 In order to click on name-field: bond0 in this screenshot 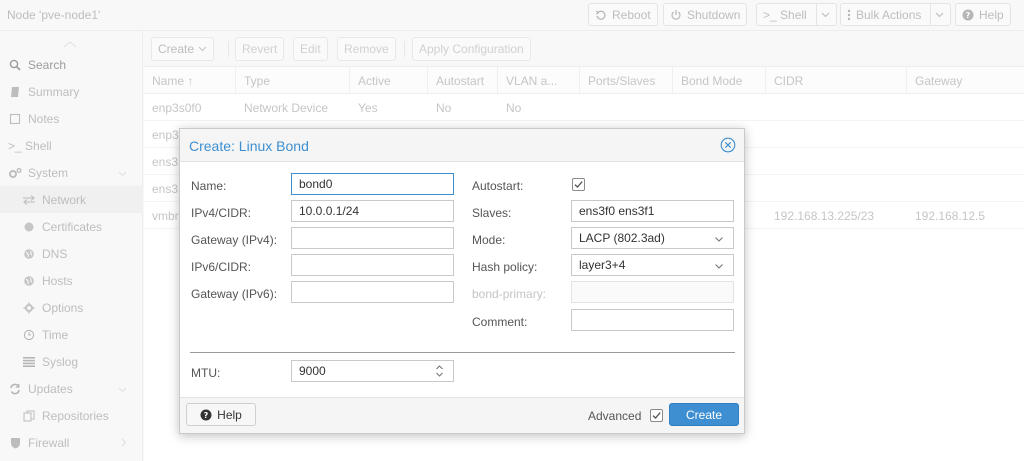, I will do `click(372, 184)`.